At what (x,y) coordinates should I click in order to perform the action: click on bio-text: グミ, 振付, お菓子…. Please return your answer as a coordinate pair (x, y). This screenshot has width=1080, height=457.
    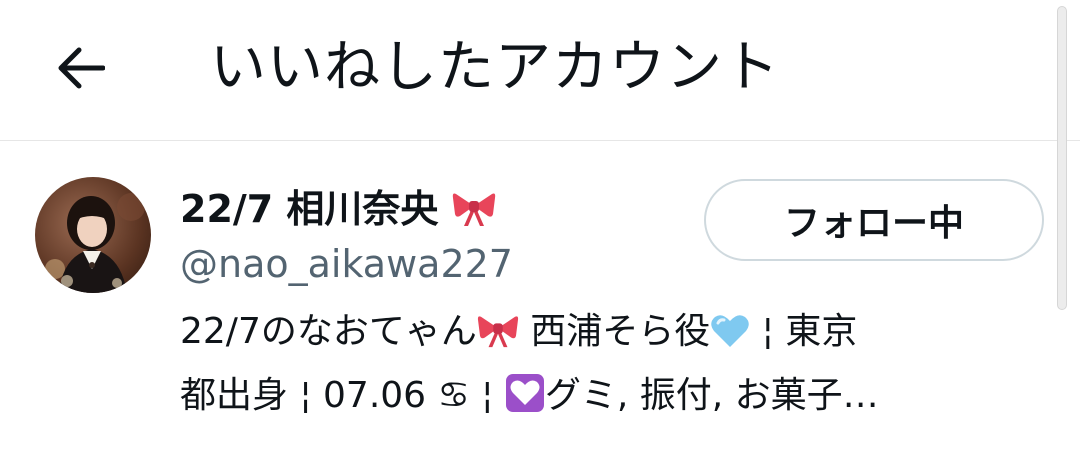
    Looking at the image, I should click on (711, 395).